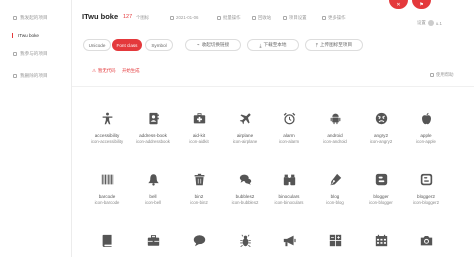  I want to click on bullhorn-icon, so click(289, 240).